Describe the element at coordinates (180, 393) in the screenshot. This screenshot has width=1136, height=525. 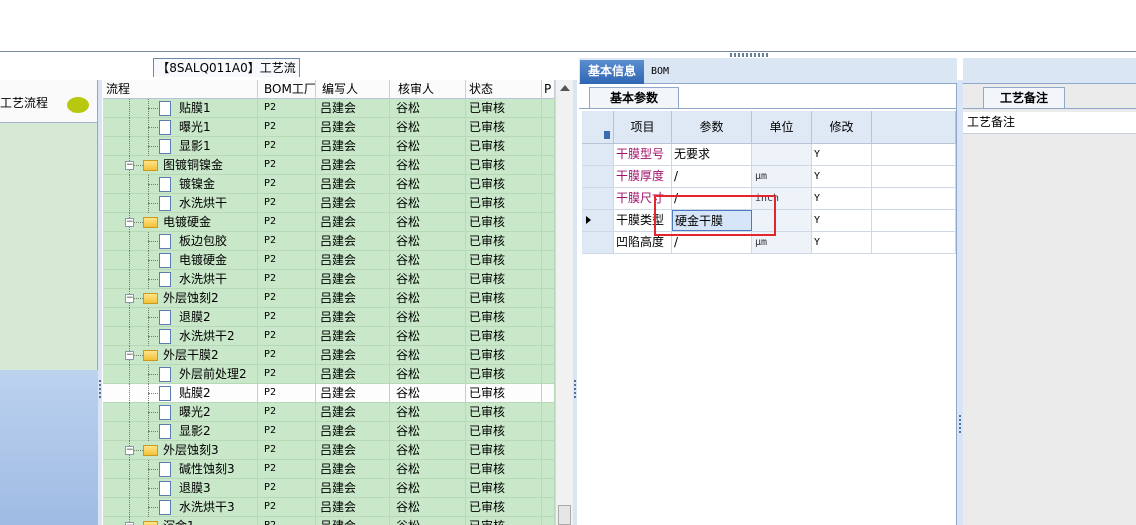
I see `tree-cell: 贴膜2` at that location.